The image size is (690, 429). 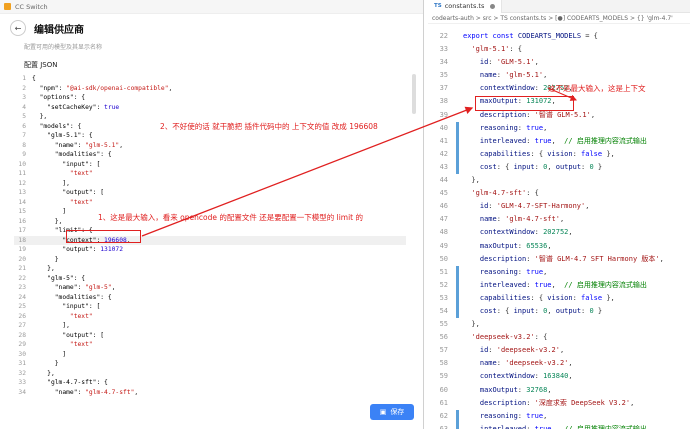 What do you see at coordinates (210, 79) in the screenshot?
I see `json-line: 1{` at bounding box center [210, 79].